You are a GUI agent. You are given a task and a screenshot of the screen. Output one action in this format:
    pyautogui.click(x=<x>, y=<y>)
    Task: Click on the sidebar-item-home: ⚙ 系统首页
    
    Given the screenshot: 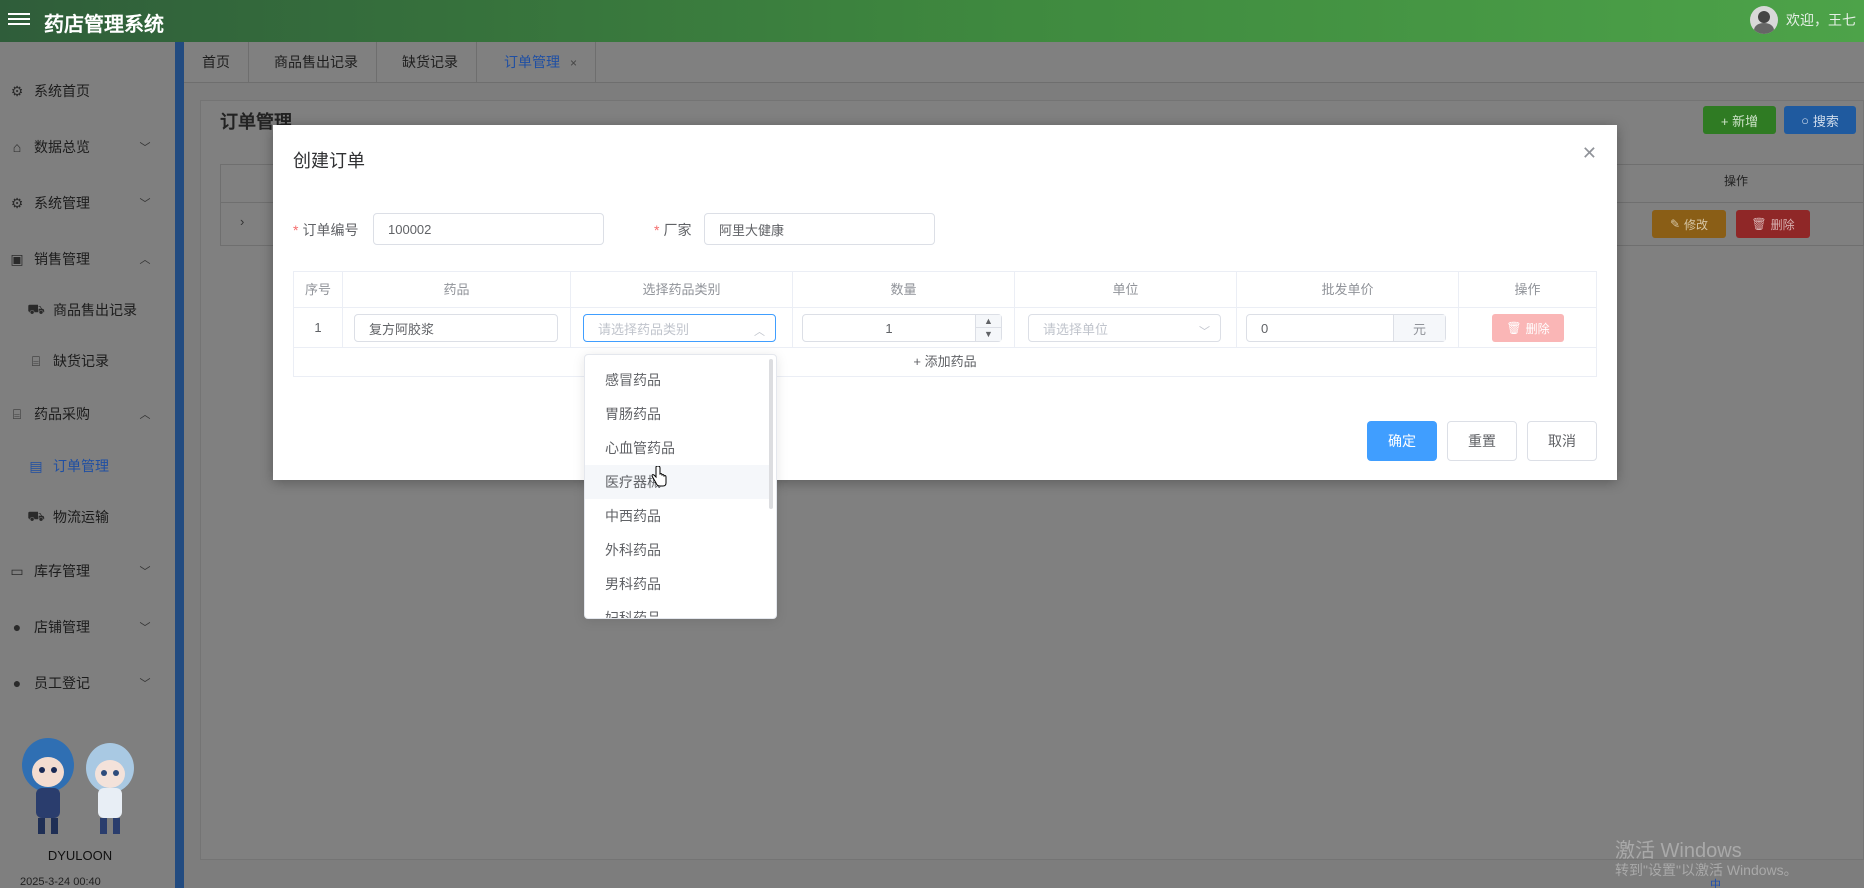 What is the action you would take?
    pyautogui.click(x=87, y=91)
    